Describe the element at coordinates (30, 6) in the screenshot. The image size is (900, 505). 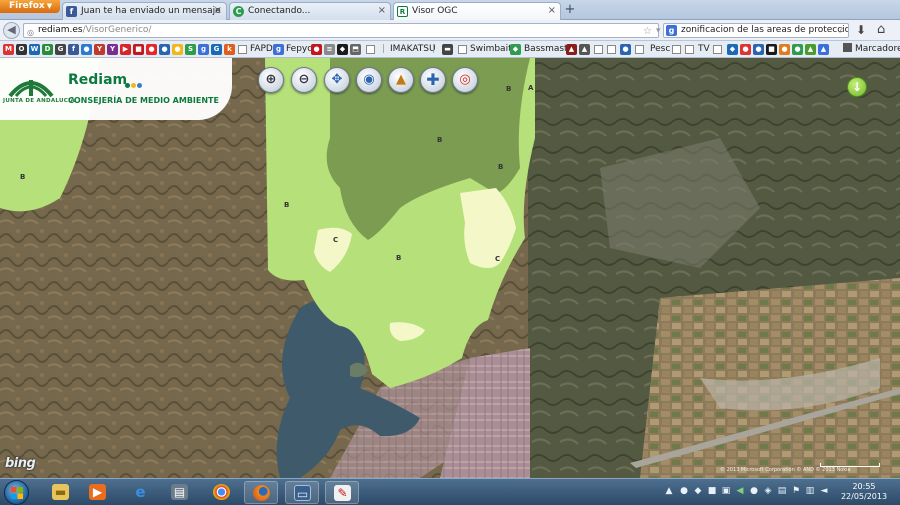
I see `firefox-menu-button: Firefox ▼` at that location.